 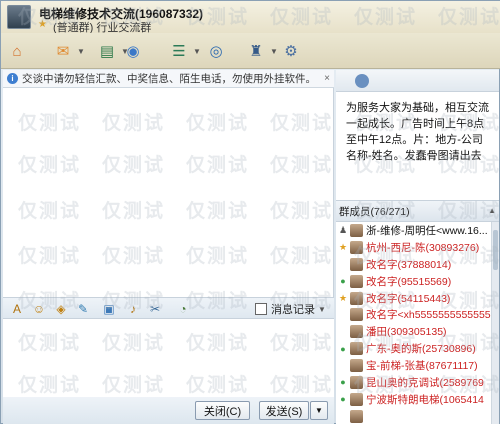 I want to click on bottom-bar: 关闭(C) 发送(S) ▼, so click(x=168, y=410).